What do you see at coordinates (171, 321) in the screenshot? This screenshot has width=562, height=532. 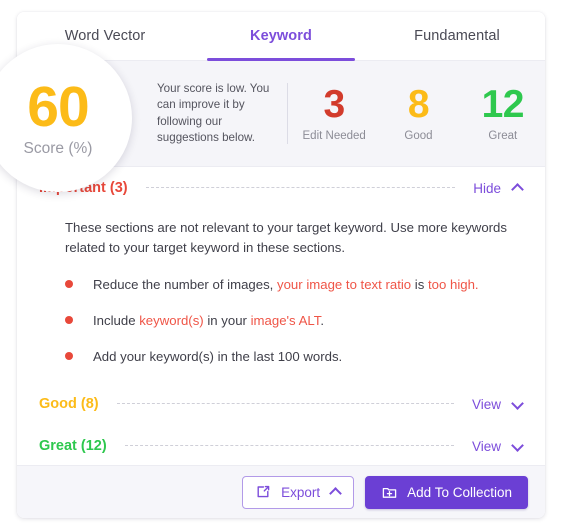 I see `highlighted-phrase: keyword(s)` at bounding box center [171, 321].